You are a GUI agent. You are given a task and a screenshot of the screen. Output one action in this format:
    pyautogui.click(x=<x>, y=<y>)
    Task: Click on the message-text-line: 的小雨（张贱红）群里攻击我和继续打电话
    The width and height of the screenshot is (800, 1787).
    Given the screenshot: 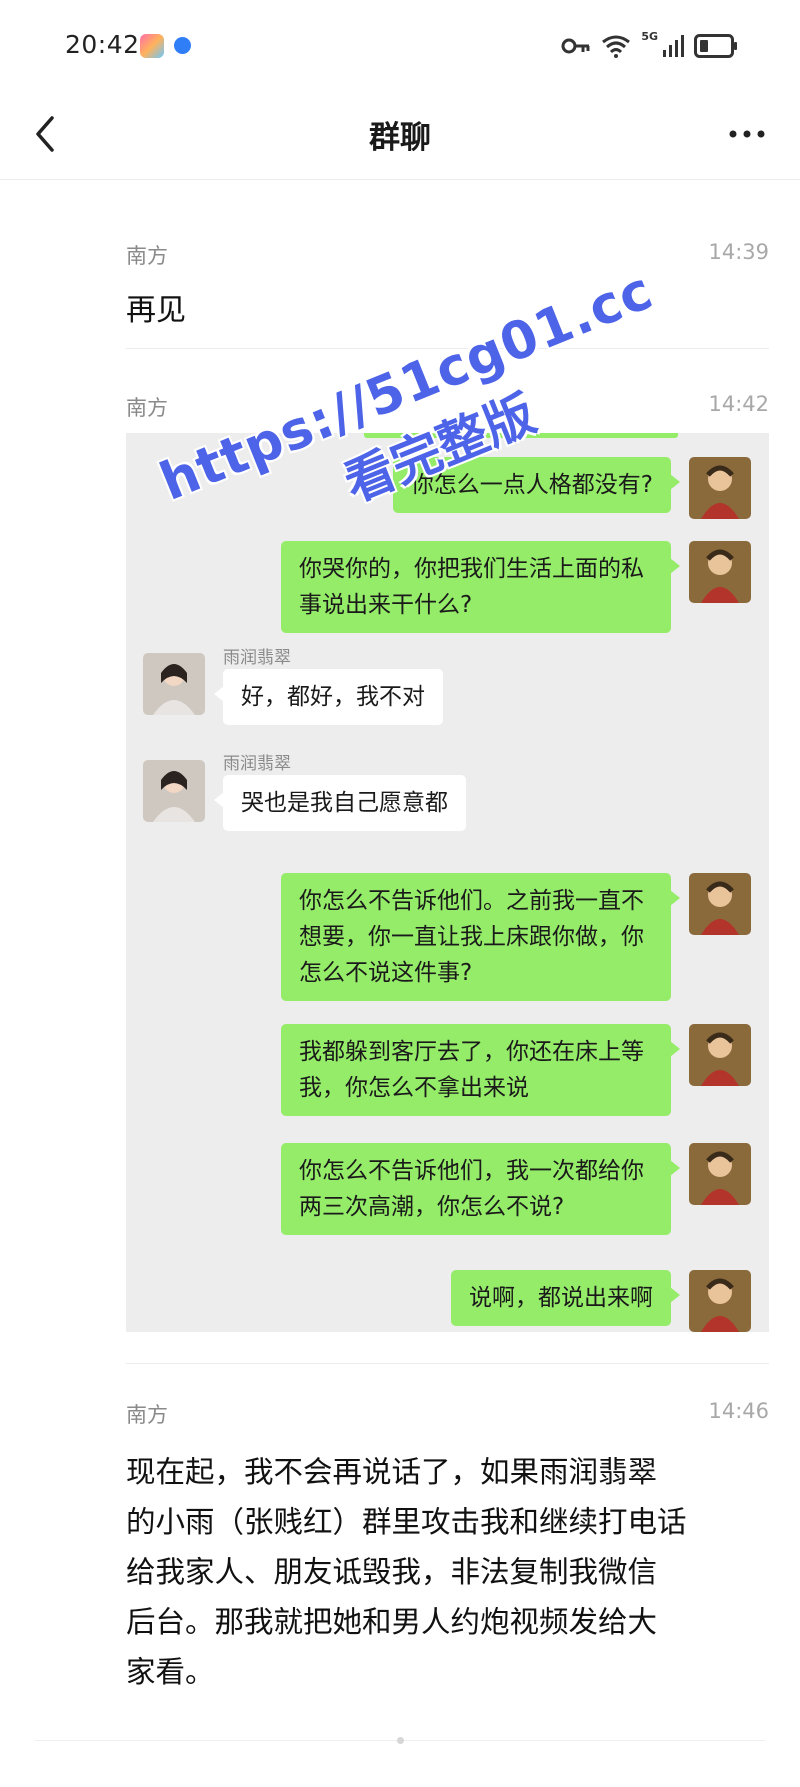 What is the action you would take?
    pyautogui.click(x=406, y=1522)
    